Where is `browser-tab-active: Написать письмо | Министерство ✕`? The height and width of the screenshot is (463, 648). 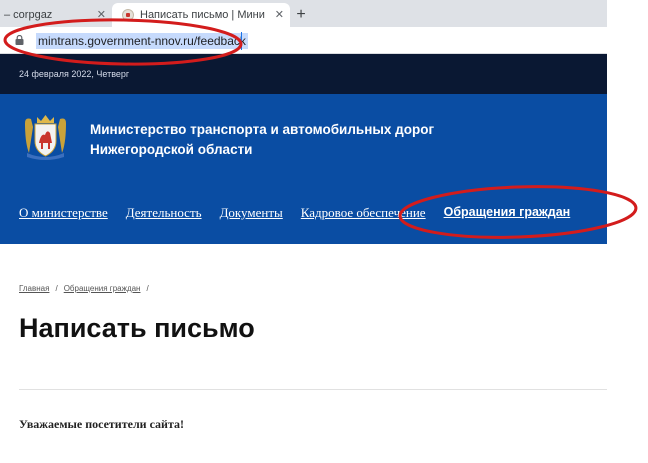
browser-tab-active: Написать письмо | Министерство ✕ is located at coordinates (201, 15).